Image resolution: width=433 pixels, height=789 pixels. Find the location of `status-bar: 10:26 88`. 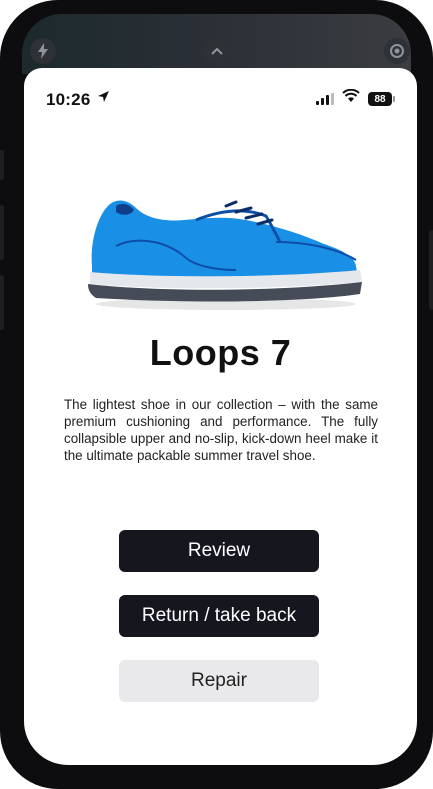

status-bar: 10:26 88 is located at coordinates (220, 93).